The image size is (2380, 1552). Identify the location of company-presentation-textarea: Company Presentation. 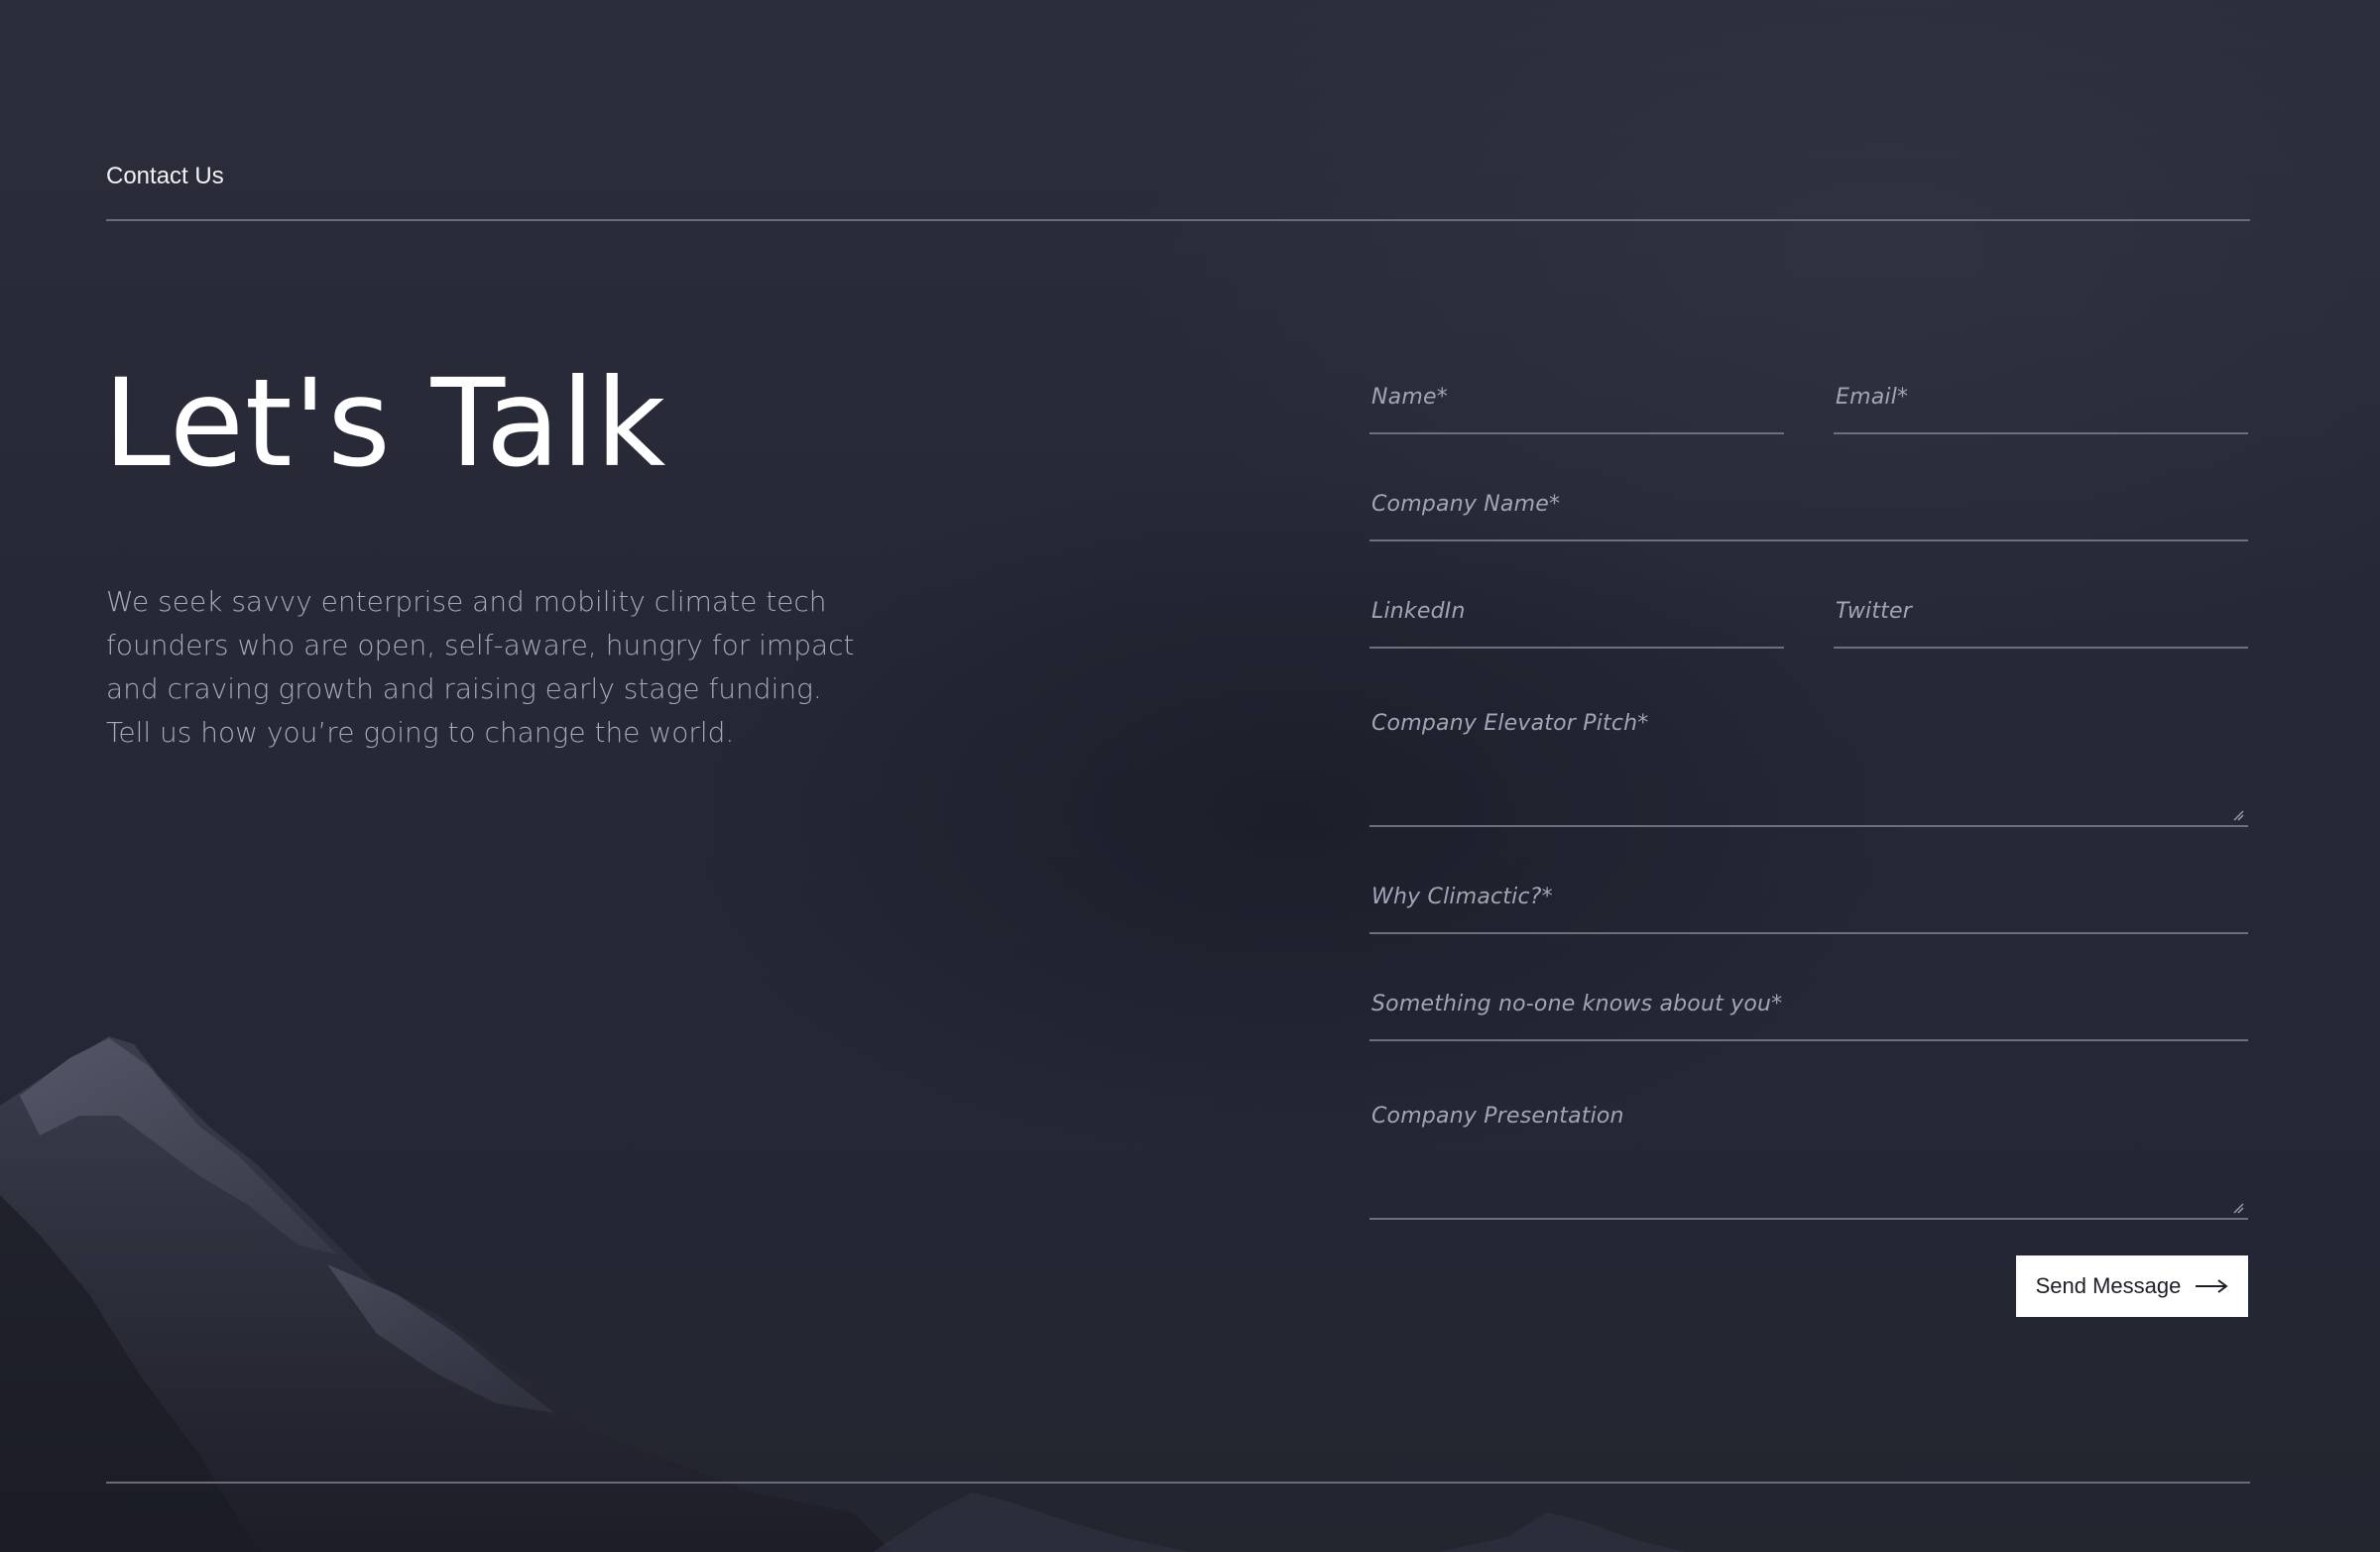
(1808, 1162).